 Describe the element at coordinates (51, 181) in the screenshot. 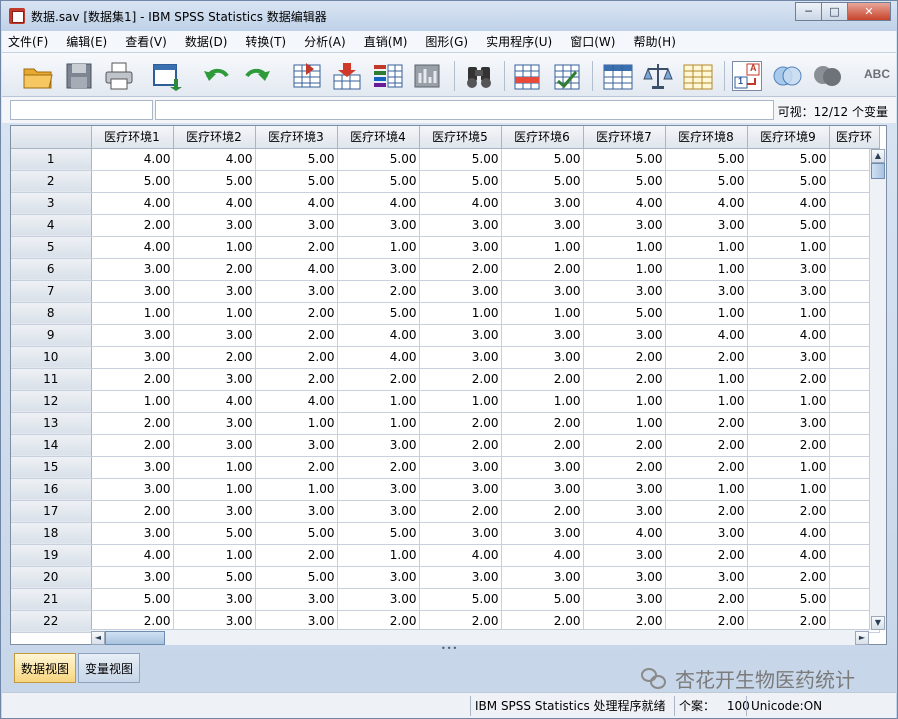

I see `row-number: 2` at that location.